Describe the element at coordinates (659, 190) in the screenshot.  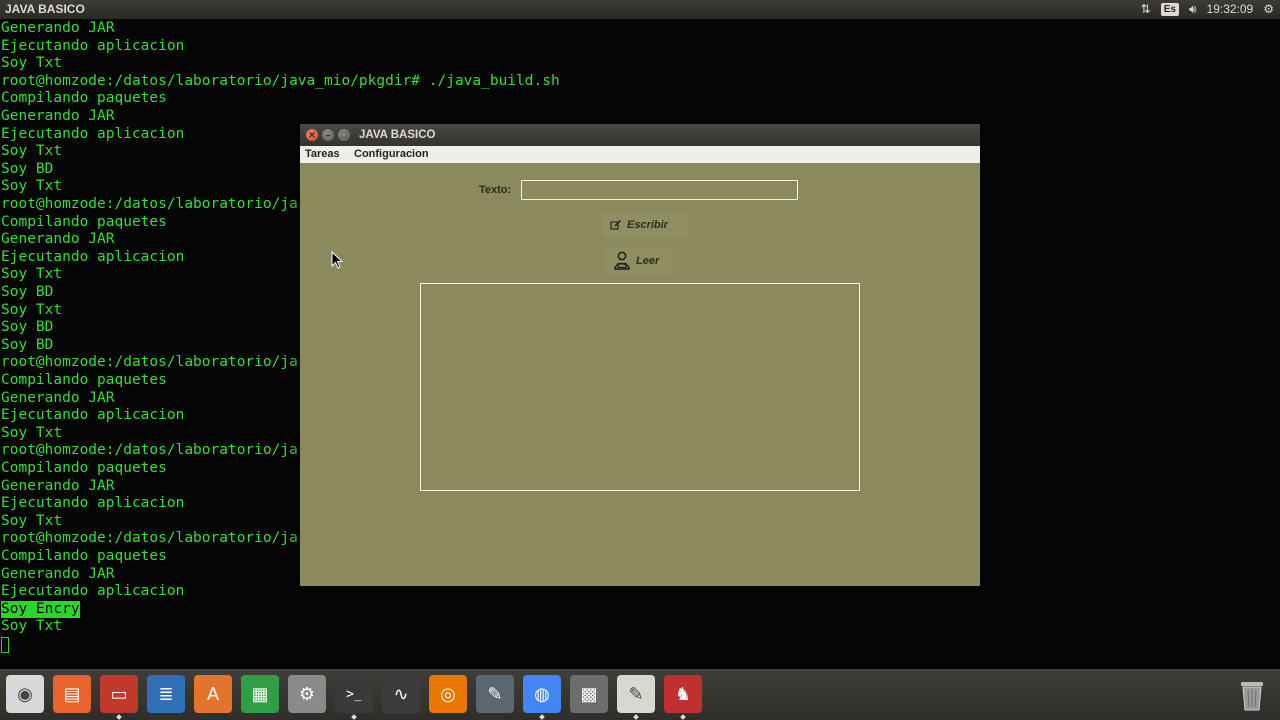
I see `texto-input` at that location.